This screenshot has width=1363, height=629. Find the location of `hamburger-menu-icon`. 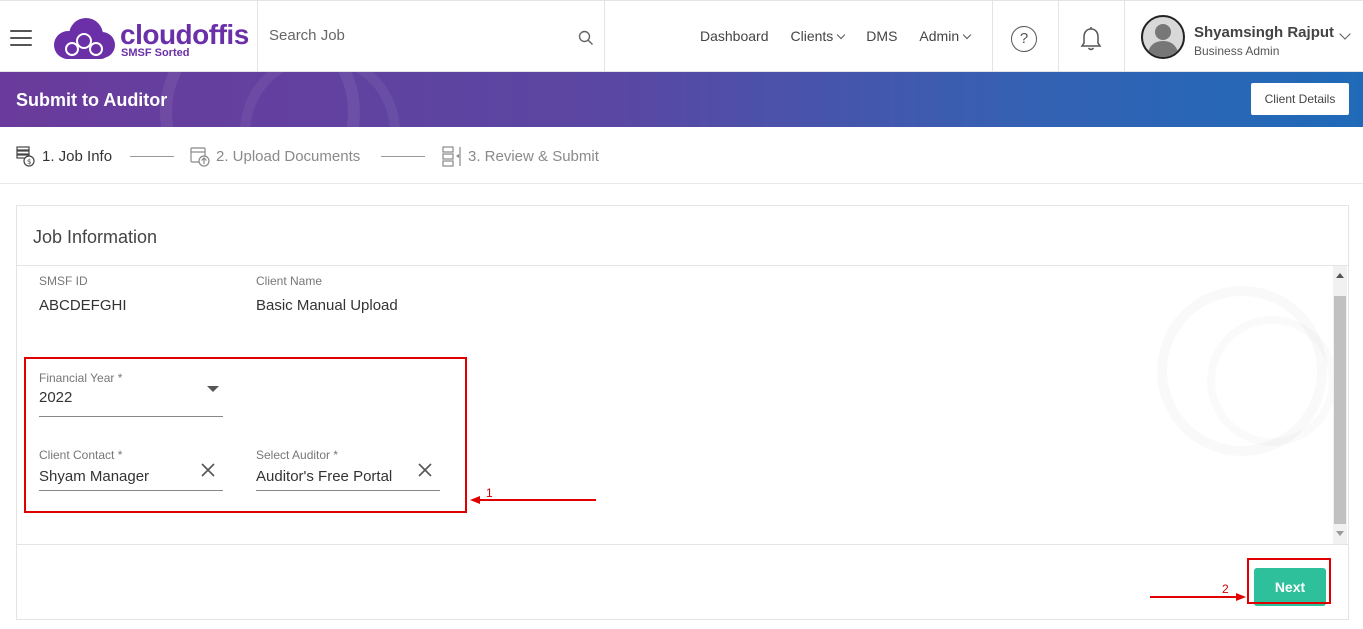

hamburger-menu-icon is located at coordinates (21, 38).